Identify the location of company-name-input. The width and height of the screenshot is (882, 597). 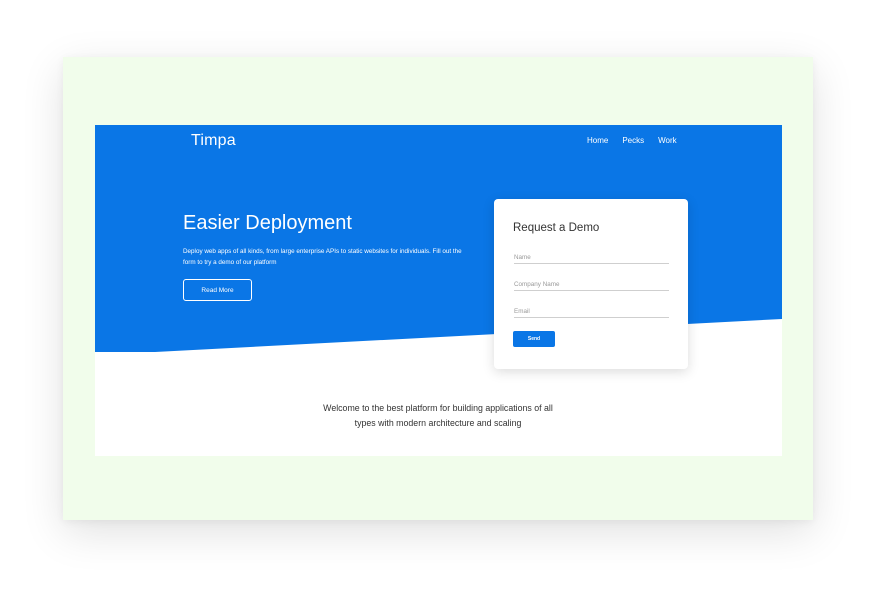
(591, 284).